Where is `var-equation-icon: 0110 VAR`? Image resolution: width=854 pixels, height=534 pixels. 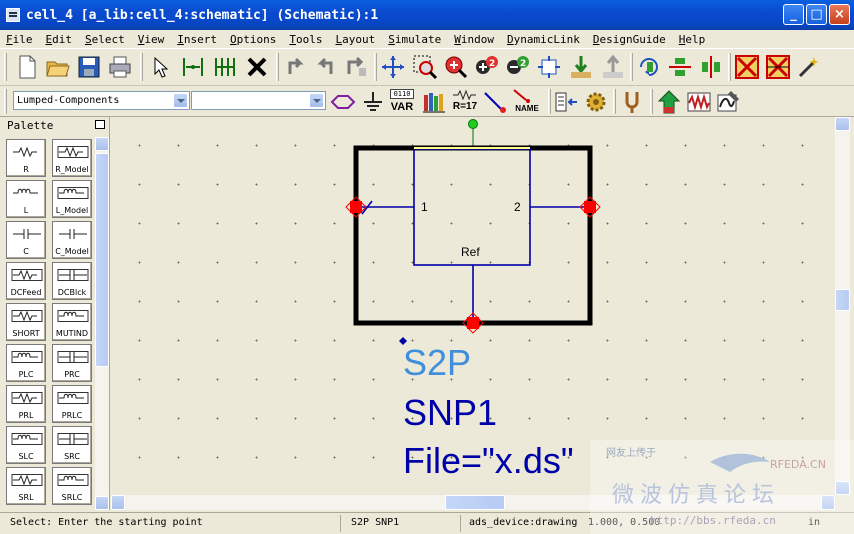
var-equation-icon: 0110 VAR is located at coordinates (402, 102).